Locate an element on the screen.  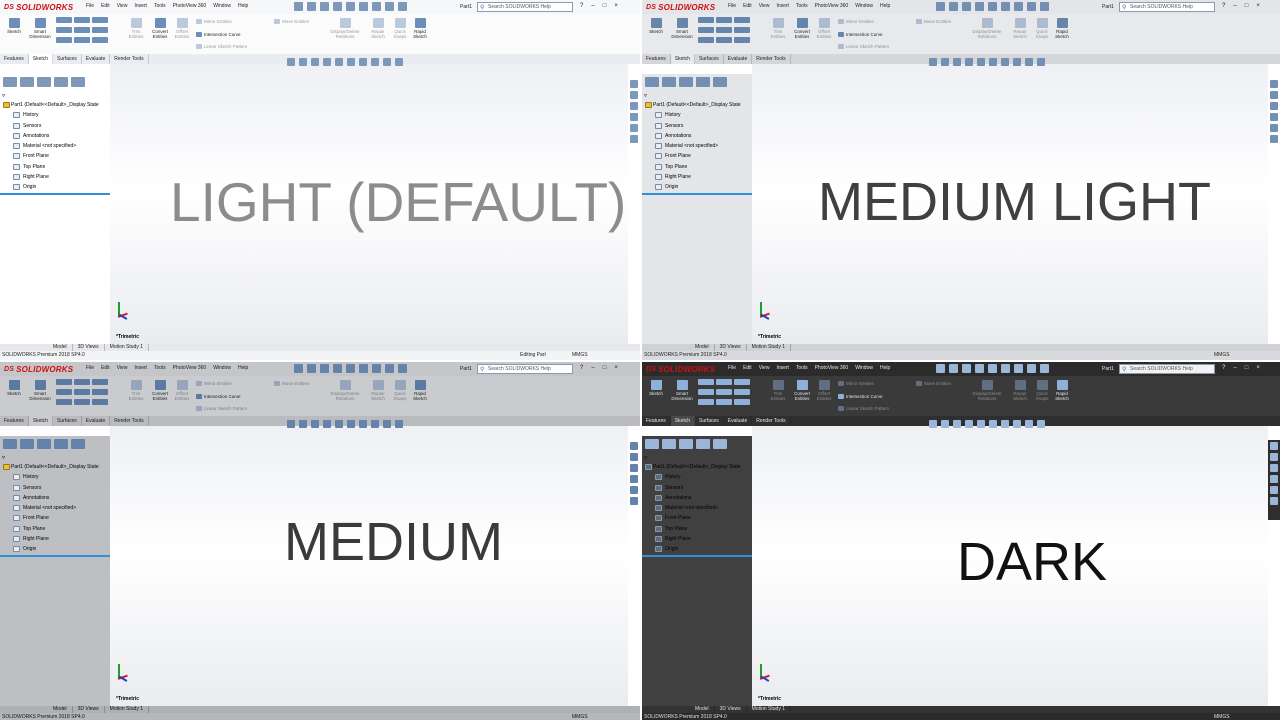
offset-entities-button: Offset Entities is located at coordinates (182, 28).